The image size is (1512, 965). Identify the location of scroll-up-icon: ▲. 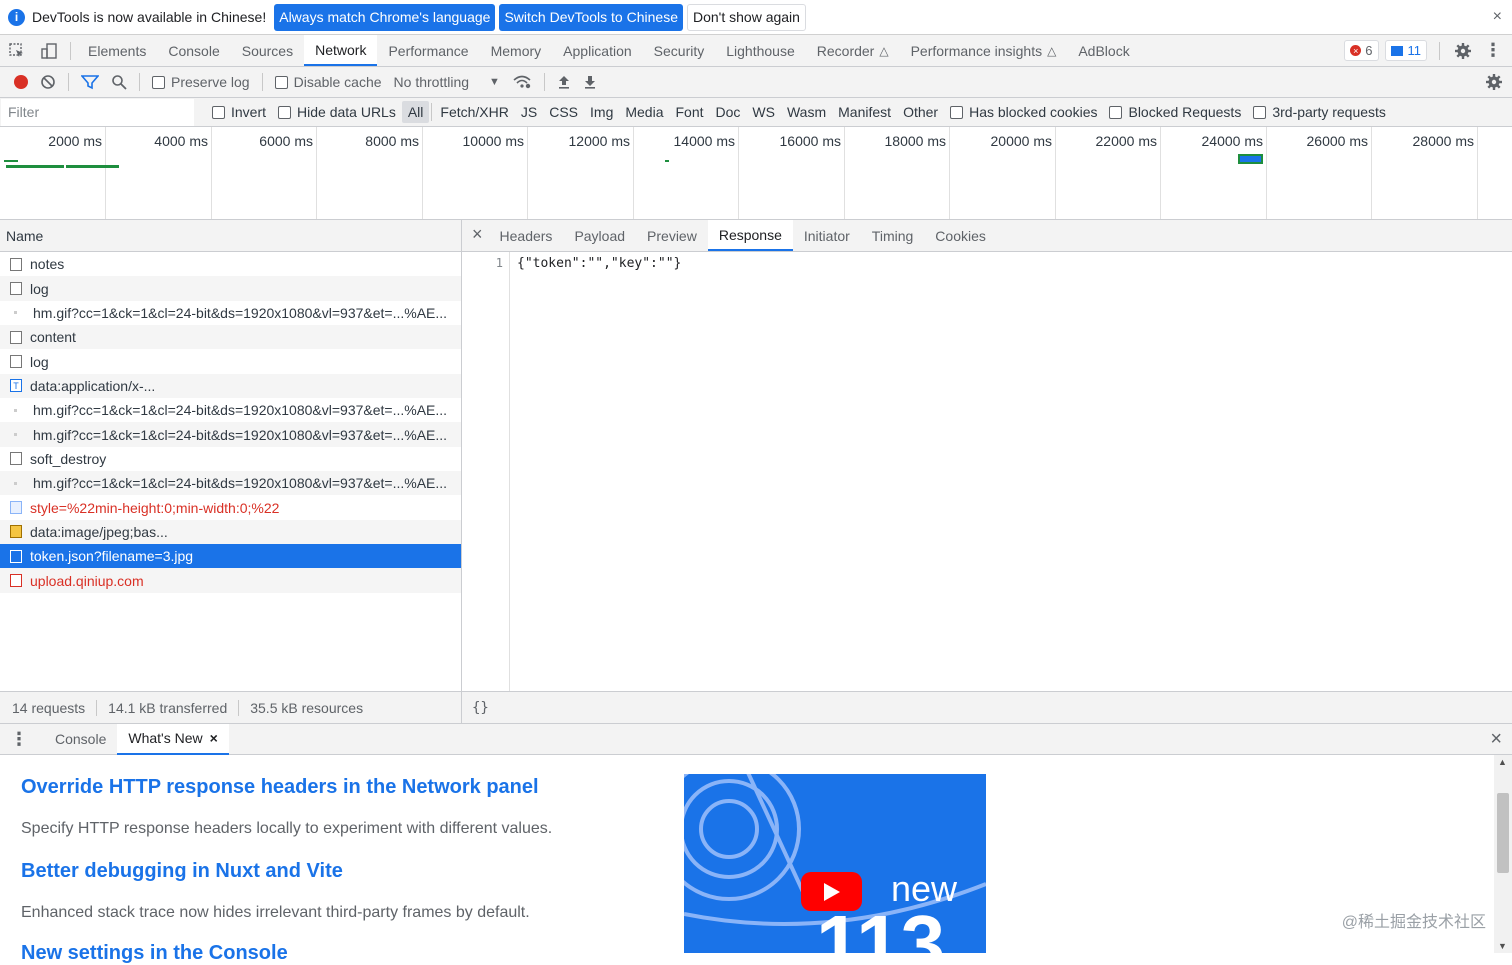
(1502, 762).